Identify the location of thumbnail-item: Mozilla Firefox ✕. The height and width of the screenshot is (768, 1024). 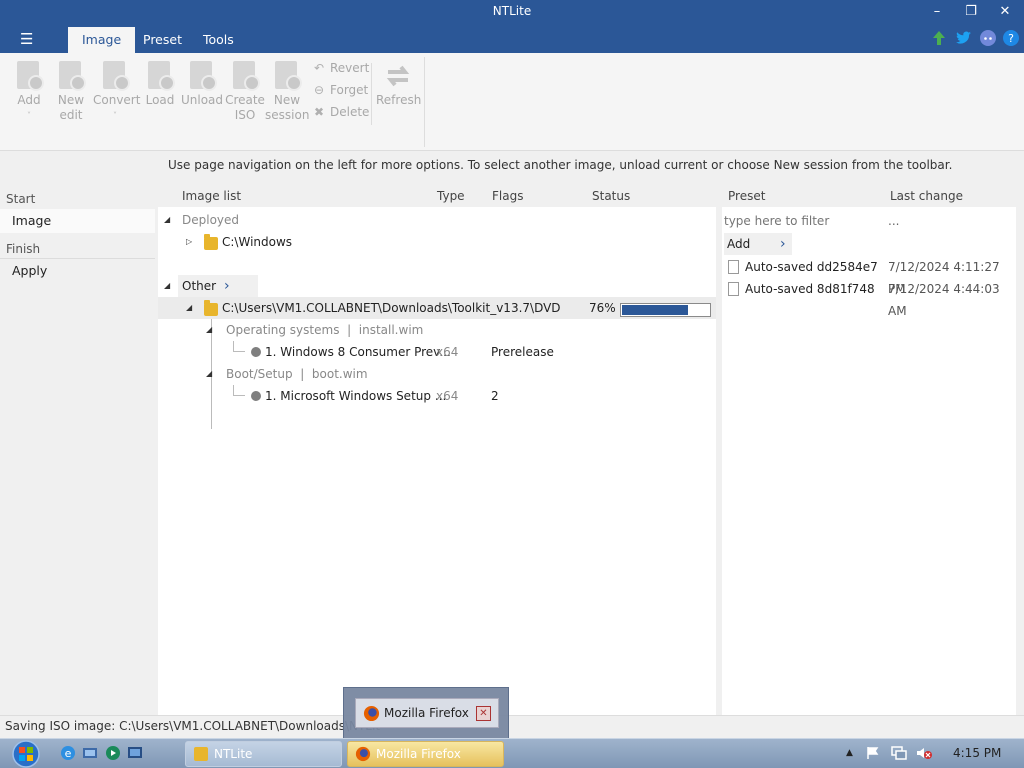
(427, 713).